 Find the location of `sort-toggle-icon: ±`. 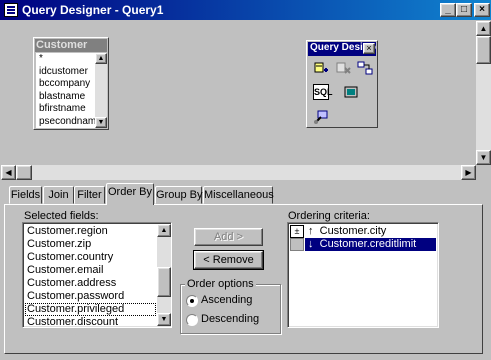

sort-toggle-icon: ± is located at coordinates (297, 231).